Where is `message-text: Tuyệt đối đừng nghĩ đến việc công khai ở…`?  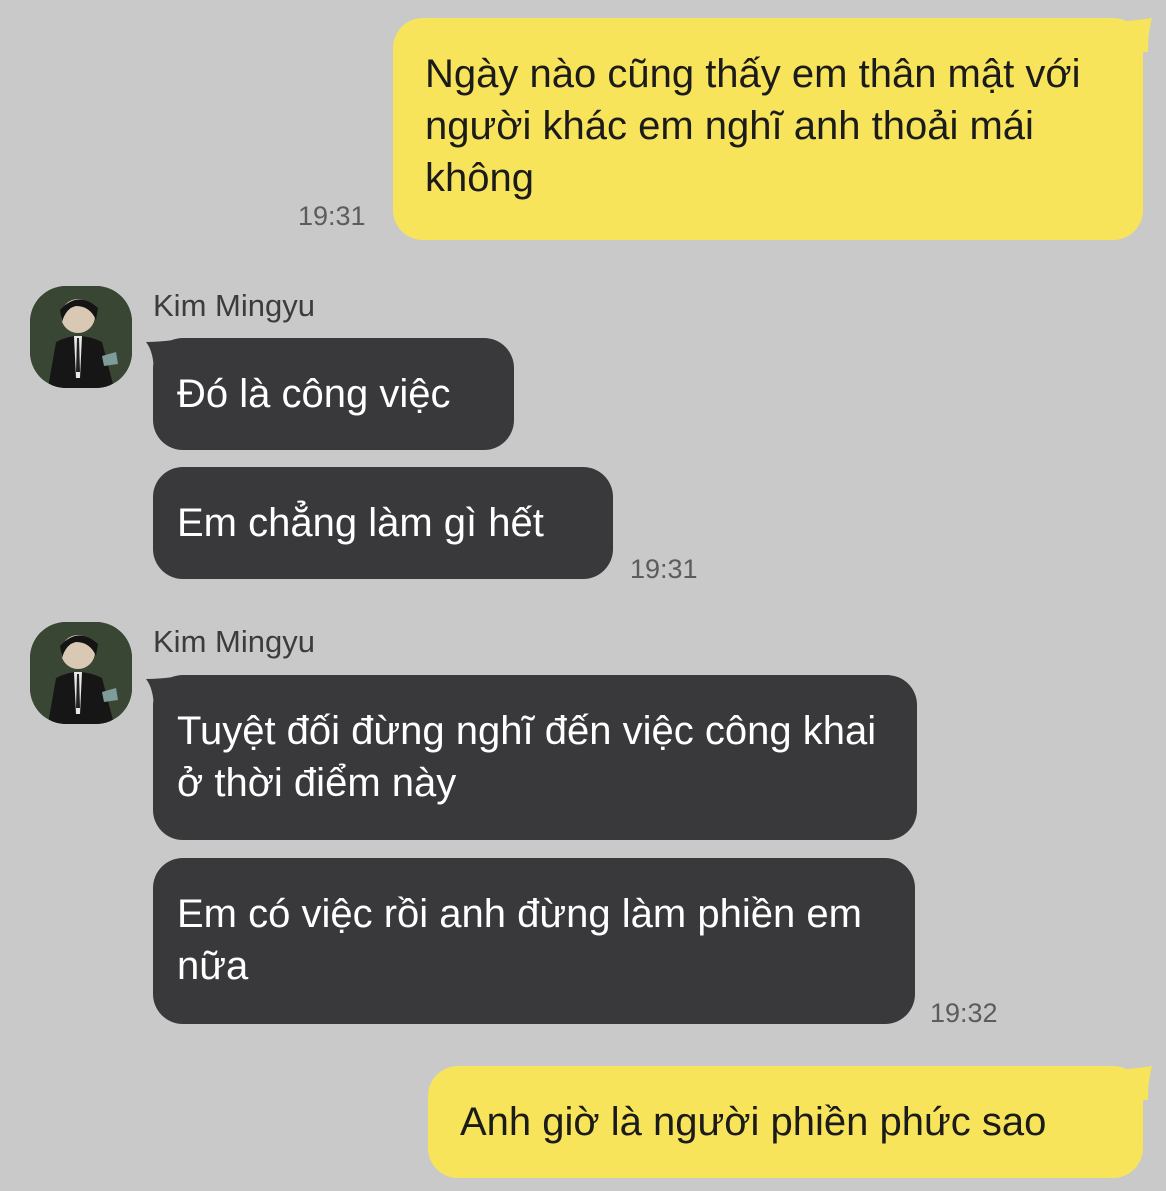 message-text: Tuyệt đối đừng nghĩ đến việc công khai ở… is located at coordinates (527, 757).